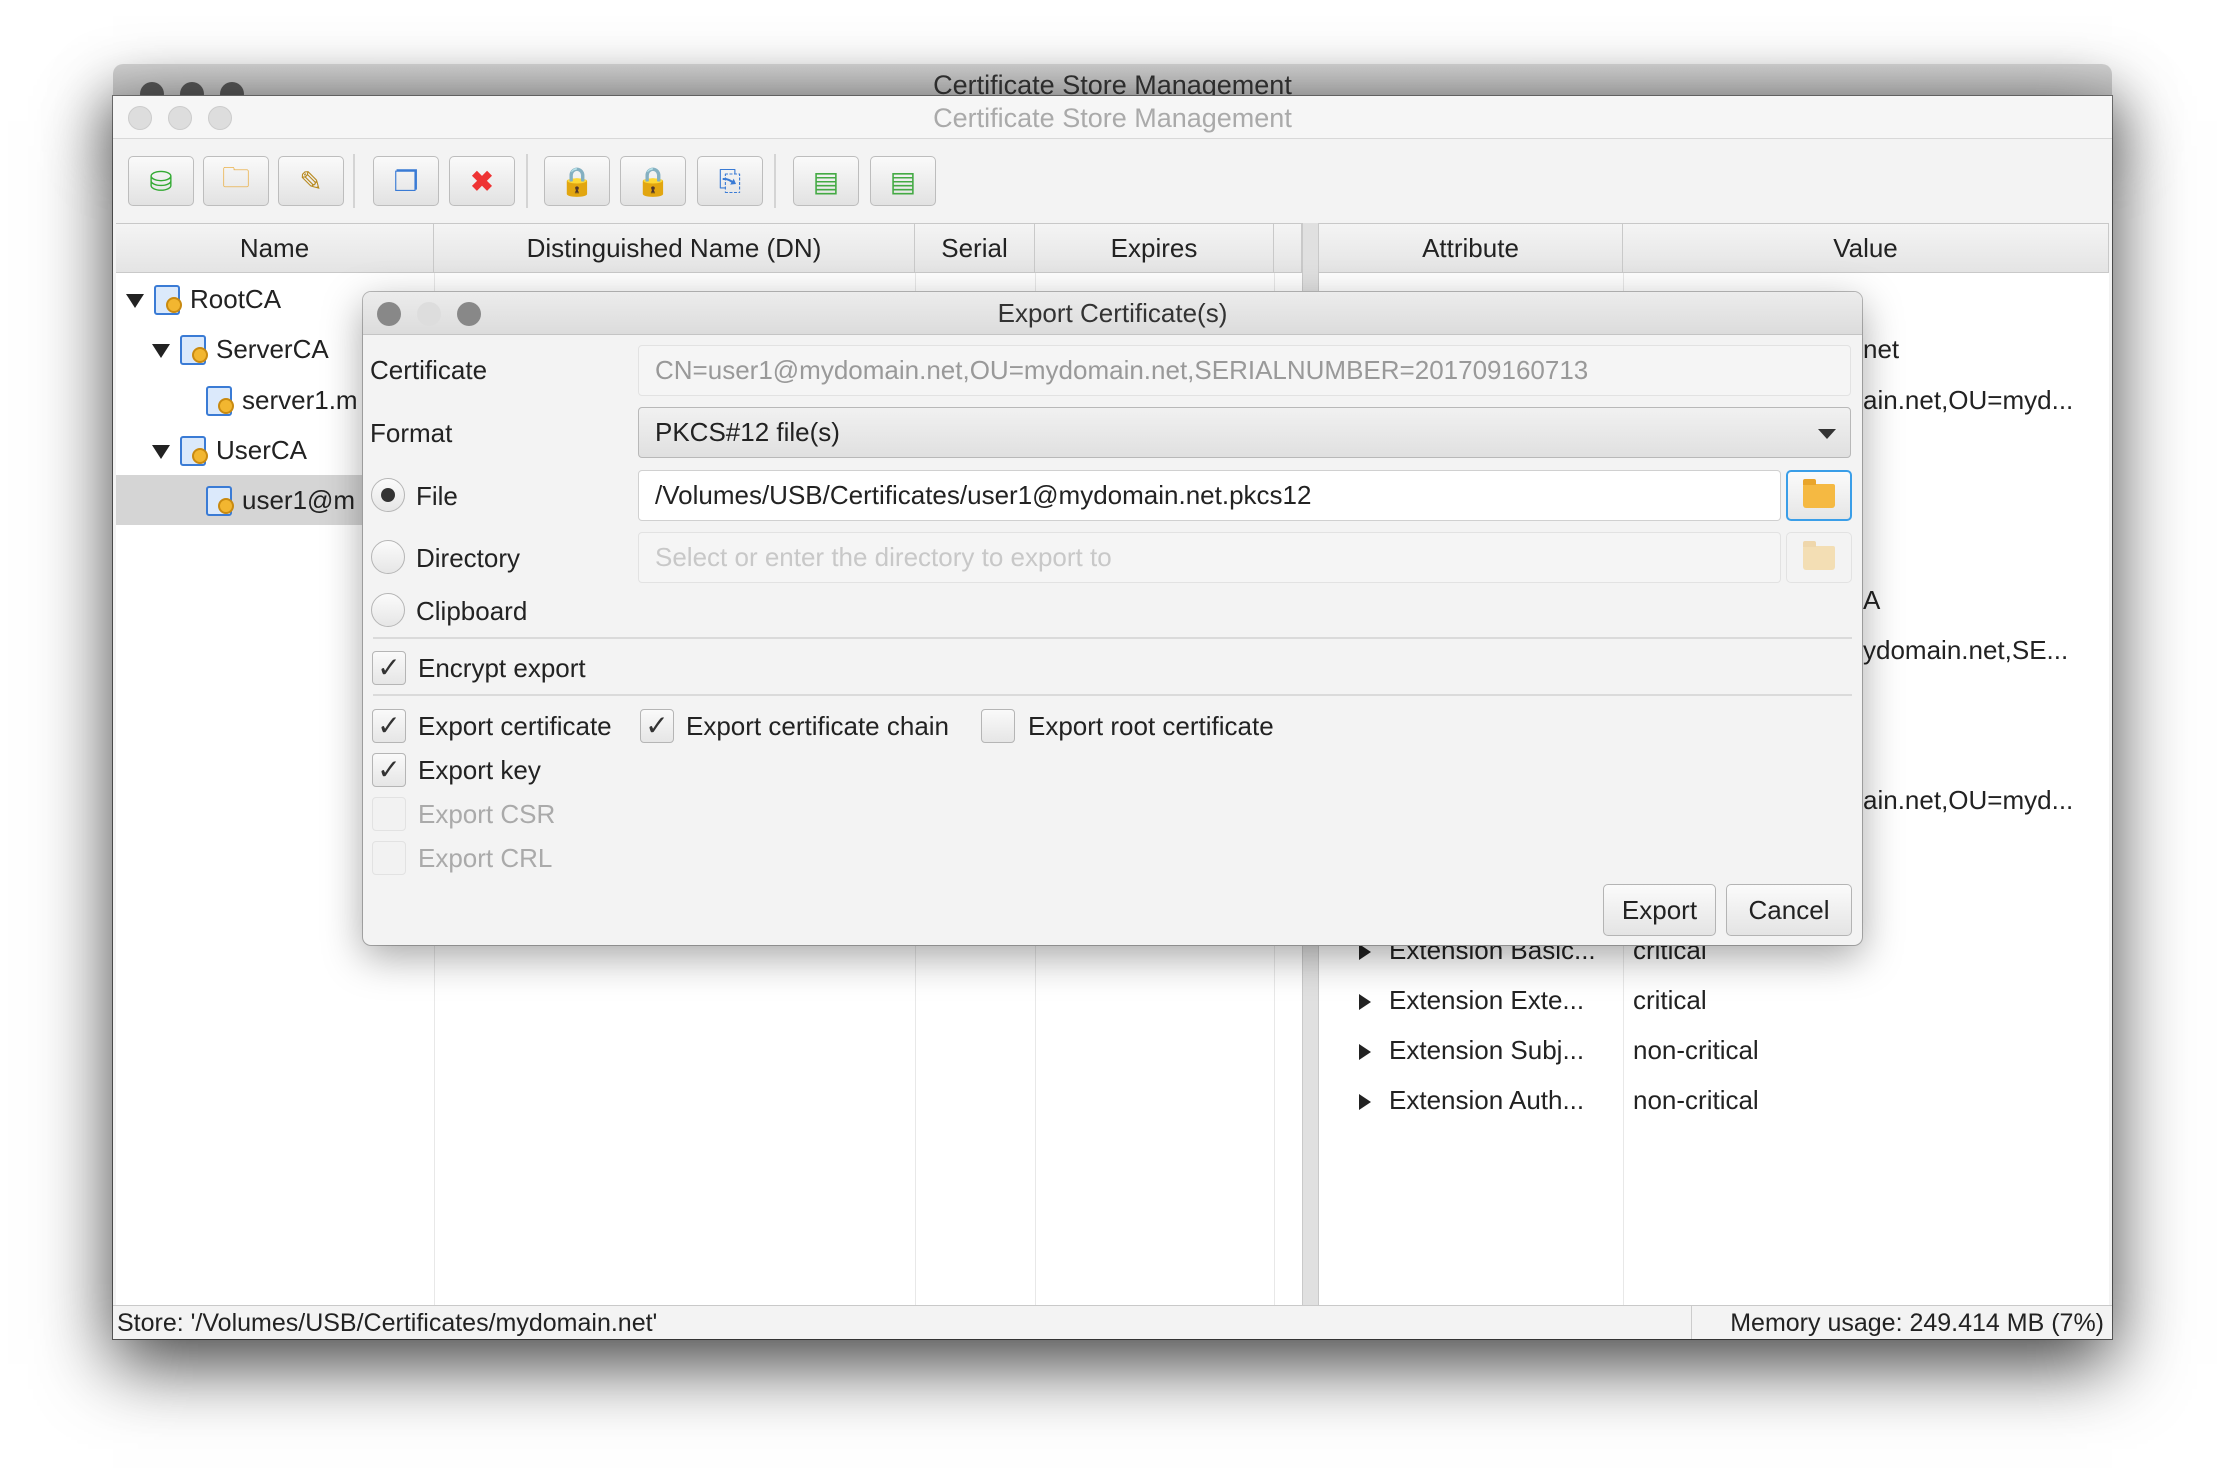  I want to click on import-icon: ▤, so click(826, 181).